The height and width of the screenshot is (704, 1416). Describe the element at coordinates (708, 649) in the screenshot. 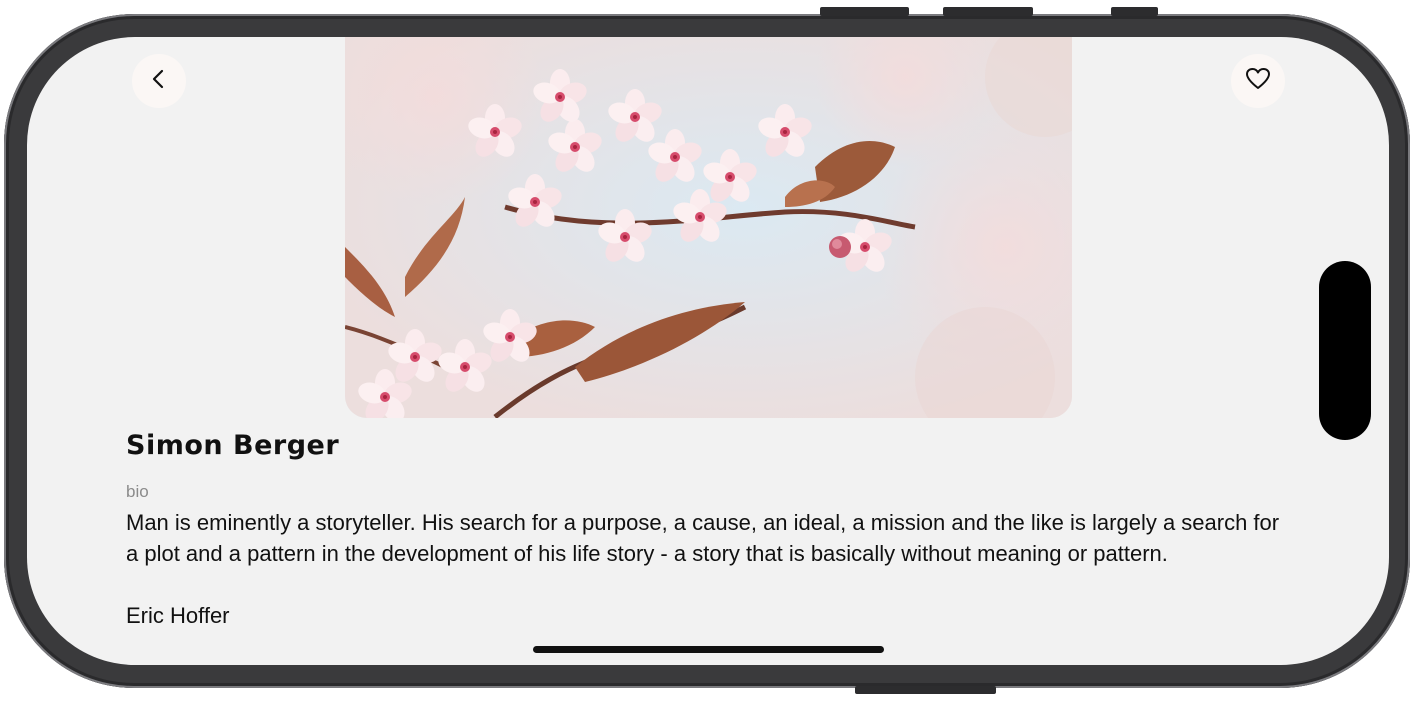

I see `home-indicator` at that location.